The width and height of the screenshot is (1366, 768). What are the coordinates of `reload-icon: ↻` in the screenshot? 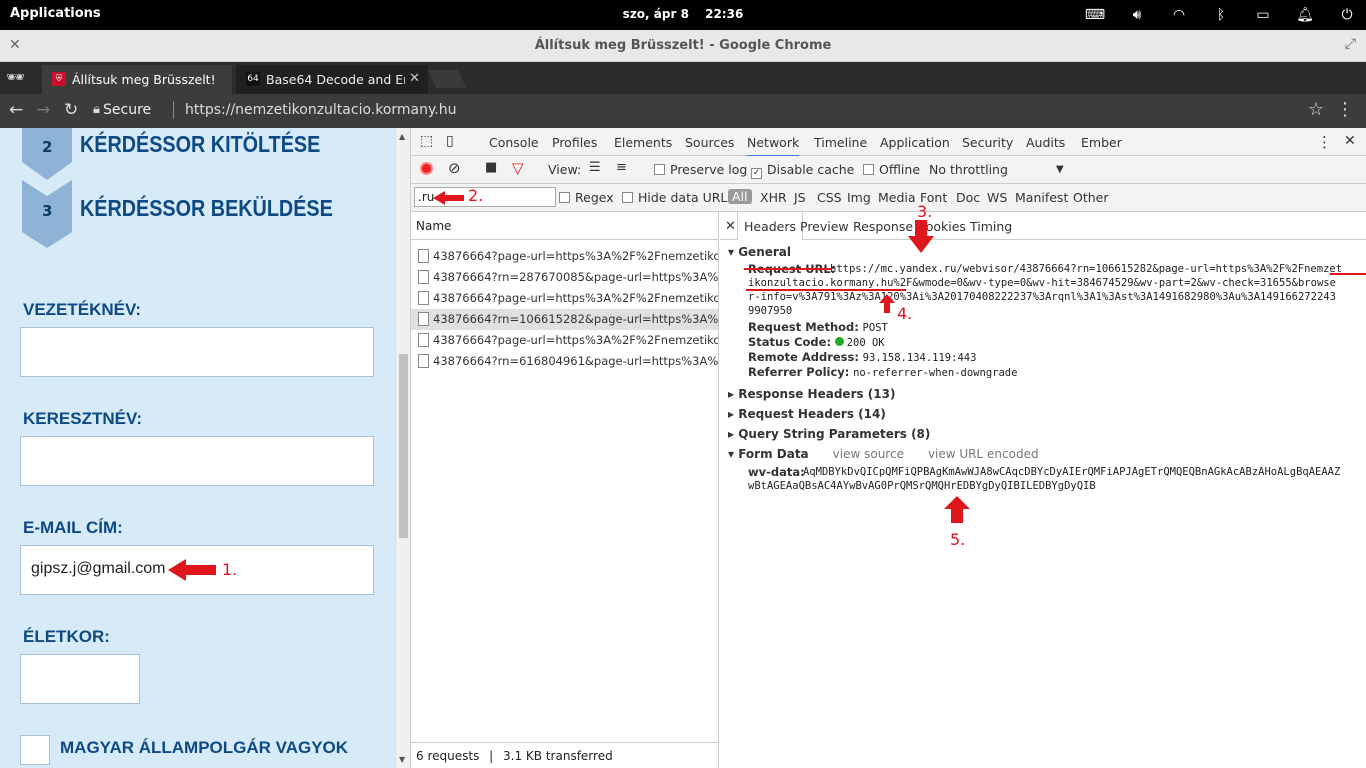 It's located at (71, 110).